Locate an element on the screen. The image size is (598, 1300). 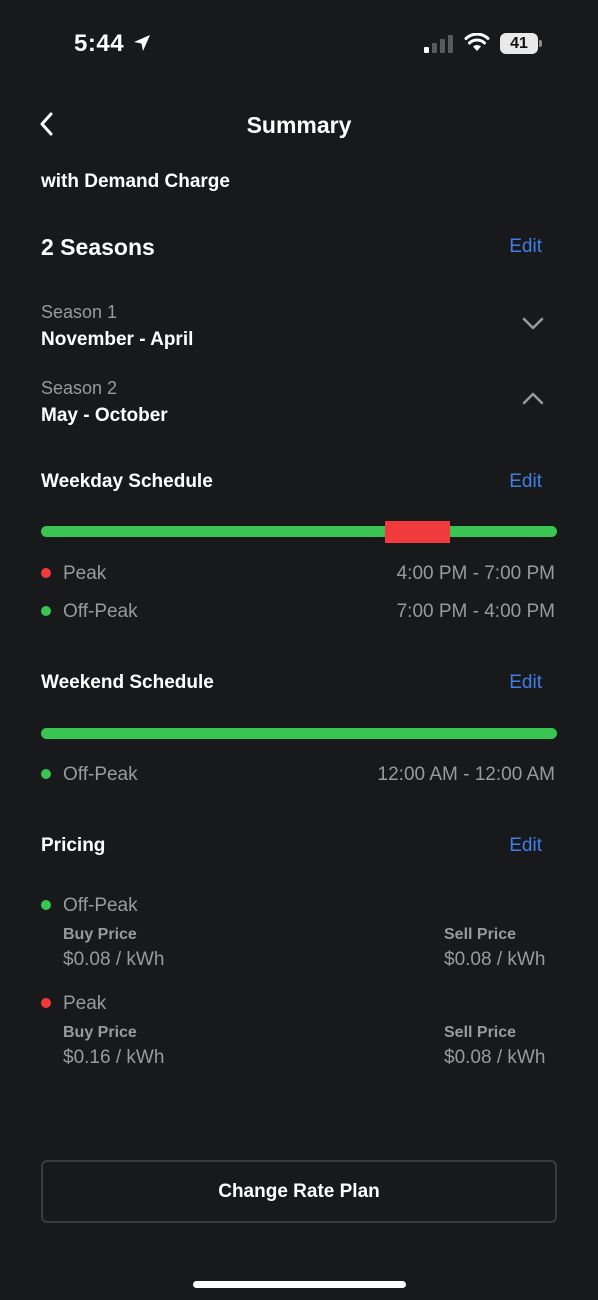
seasons-heading: 2 Seasons is located at coordinates (98, 247).